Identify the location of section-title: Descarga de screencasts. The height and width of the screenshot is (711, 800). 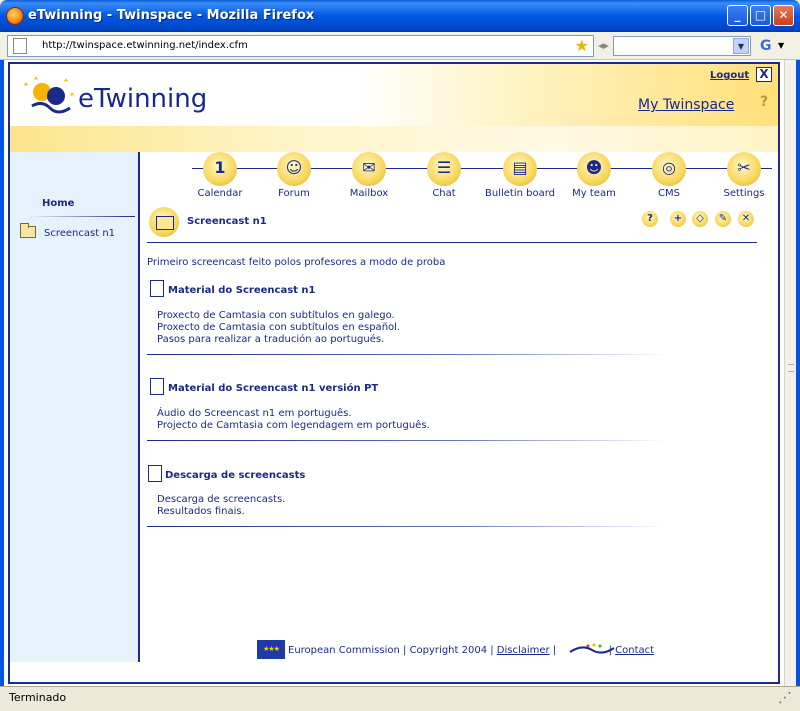
(235, 475).